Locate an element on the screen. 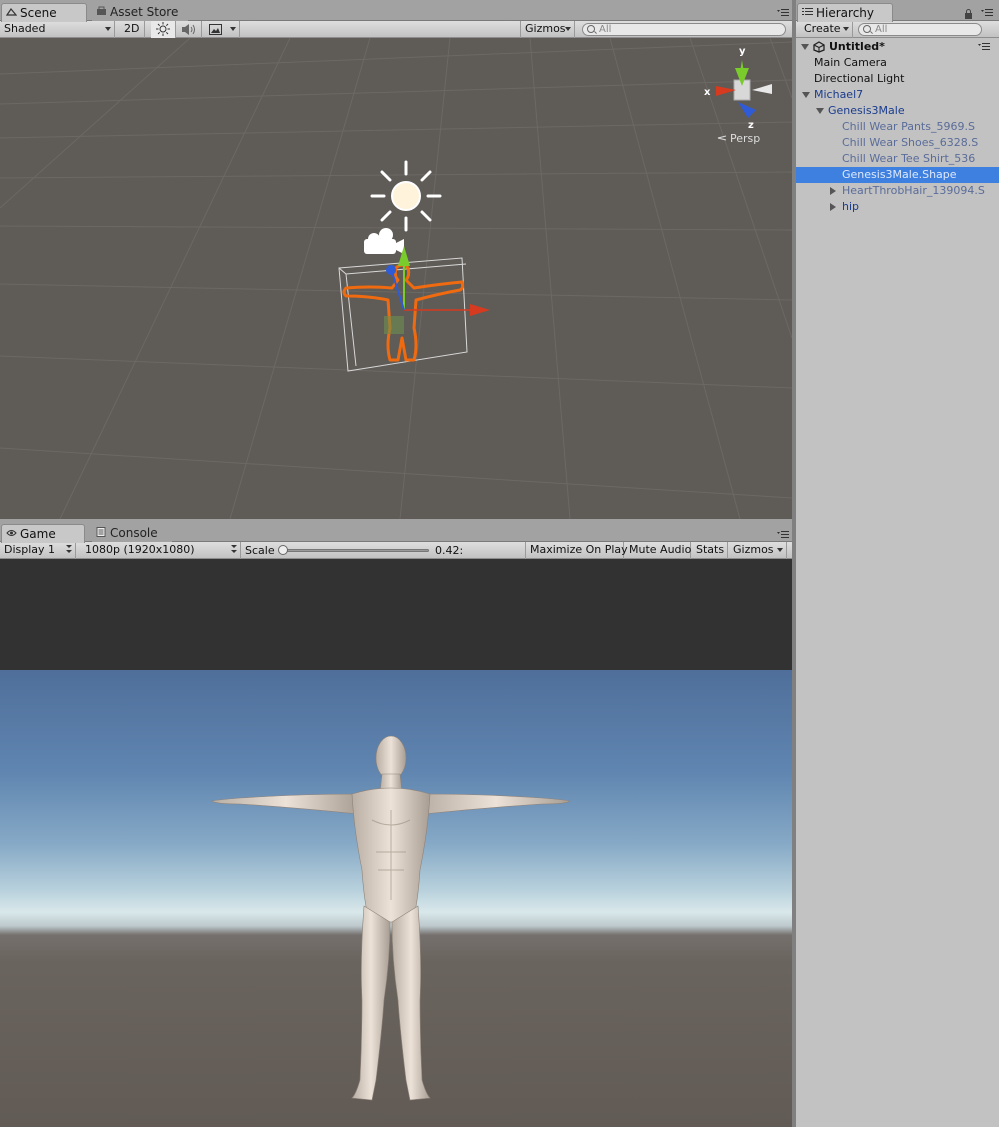  transform-gizmo is located at coordinates (437, 290).